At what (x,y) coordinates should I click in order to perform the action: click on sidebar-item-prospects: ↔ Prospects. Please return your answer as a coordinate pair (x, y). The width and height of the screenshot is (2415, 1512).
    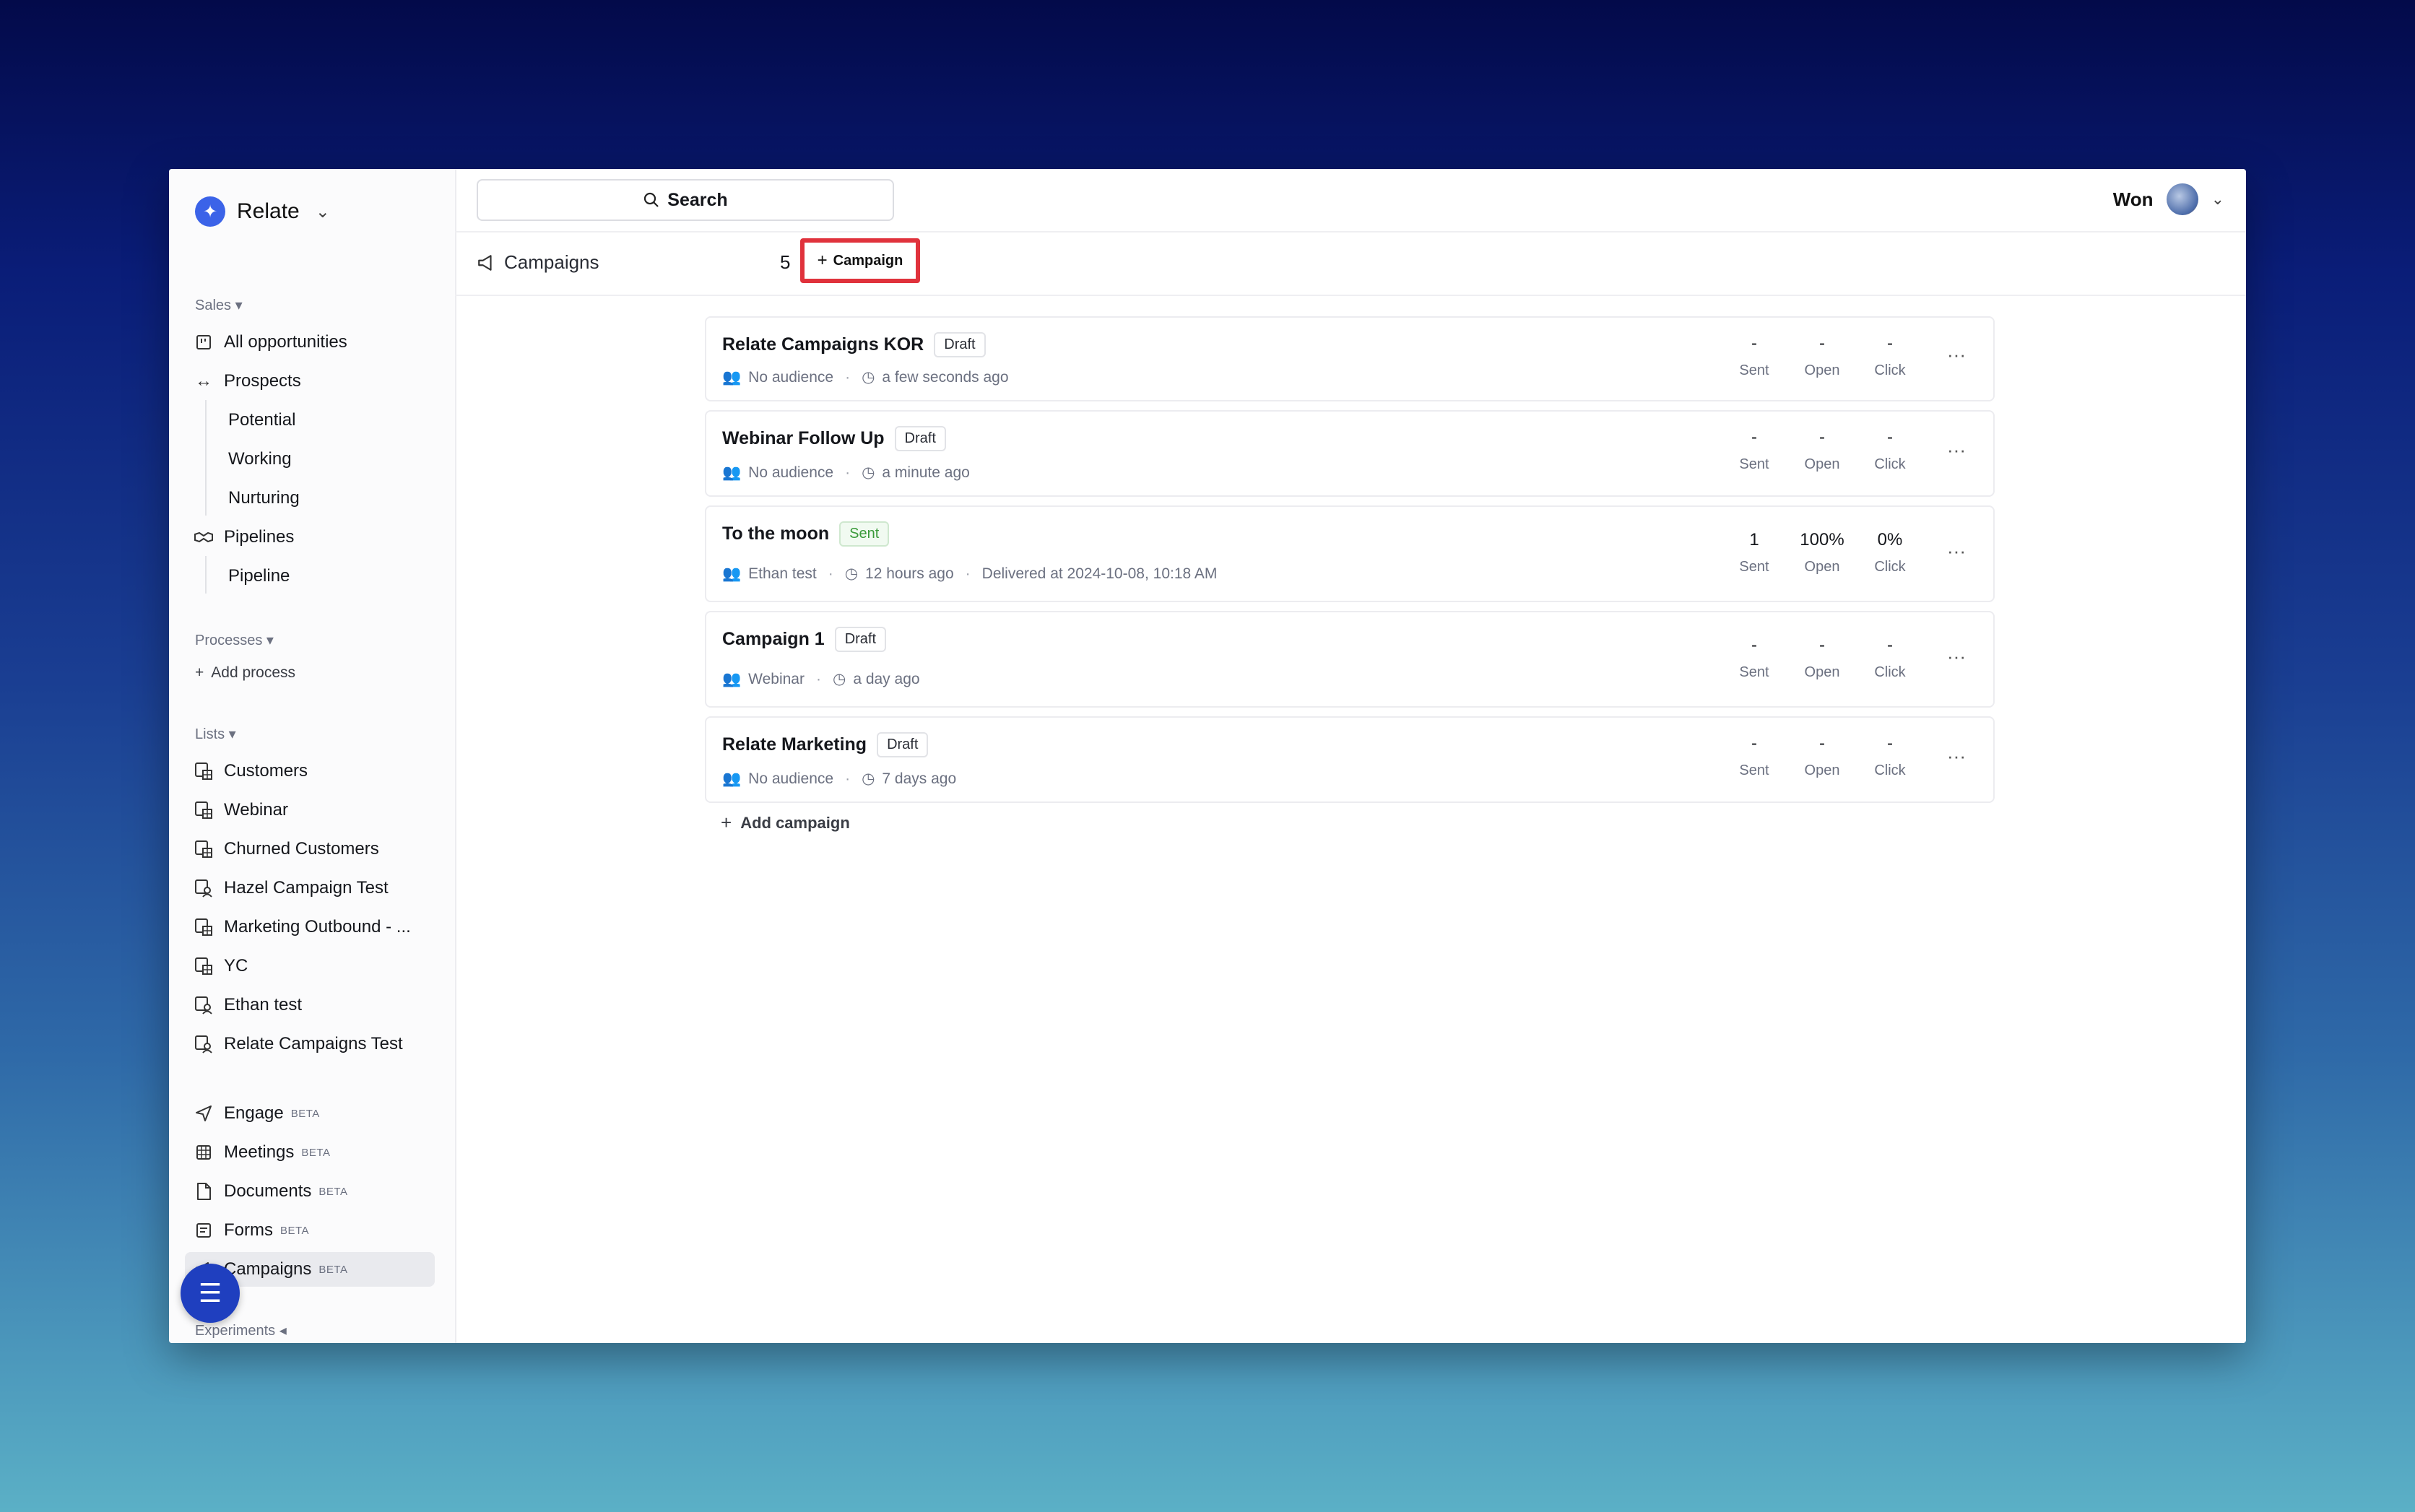
    Looking at the image, I should click on (247, 381).